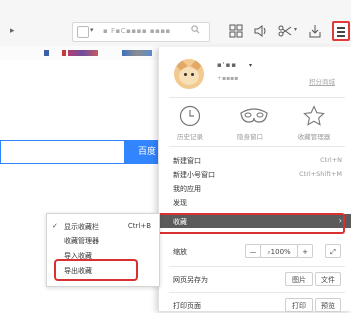  What do you see at coordinates (12, 31) in the screenshot?
I see `back-arrow-icon: ▸` at bounding box center [12, 31].